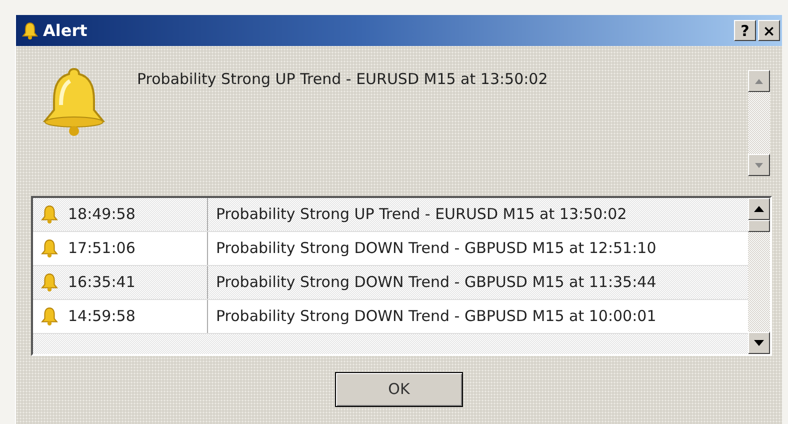 This screenshot has width=788, height=424. Describe the element at coordinates (759, 226) in the screenshot. I see `scroll-thumb` at that location.